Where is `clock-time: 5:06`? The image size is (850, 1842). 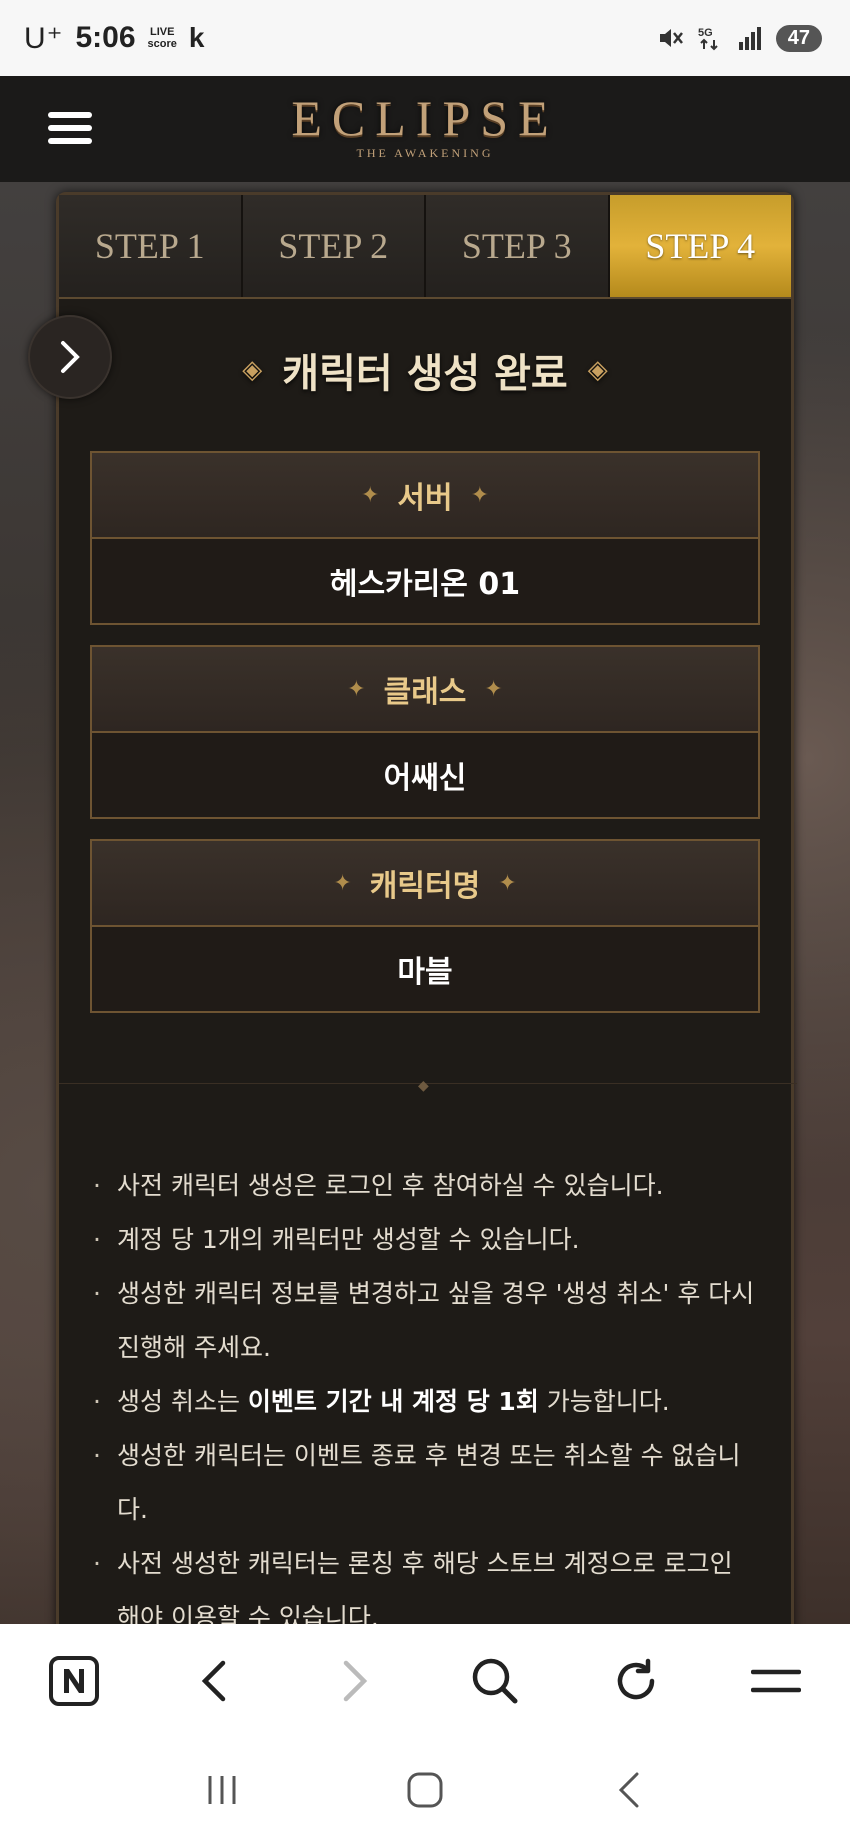
clock-time: 5:06 is located at coordinates (105, 37).